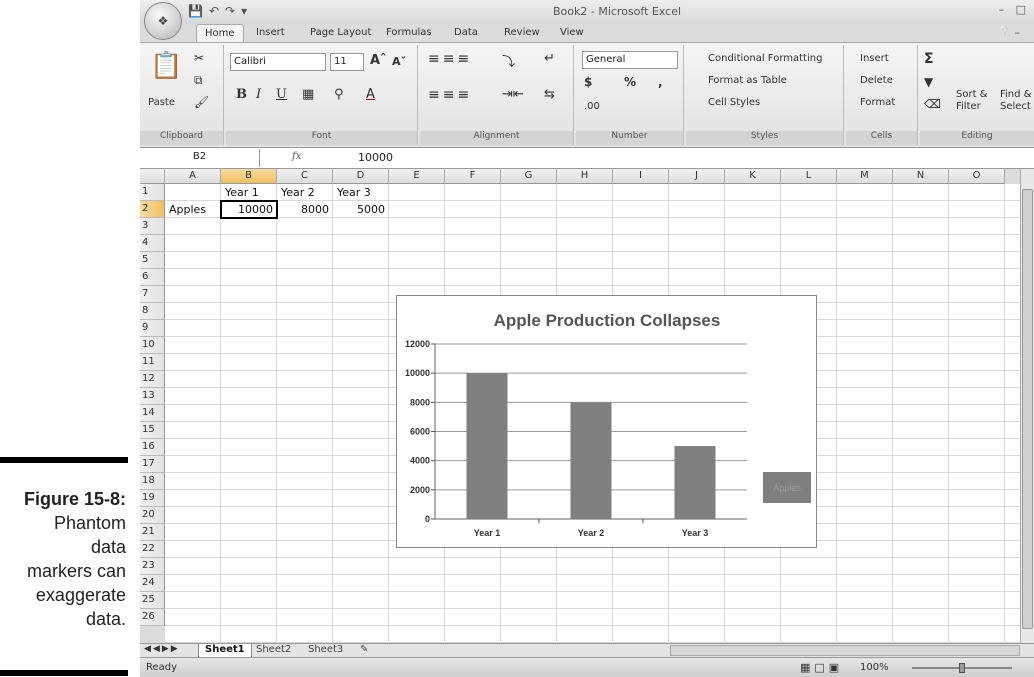 The width and height of the screenshot is (1034, 677). What do you see at coordinates (809, 176) in the screenshot?
I see `column-header-l: L` at bounding box center [809, 176].